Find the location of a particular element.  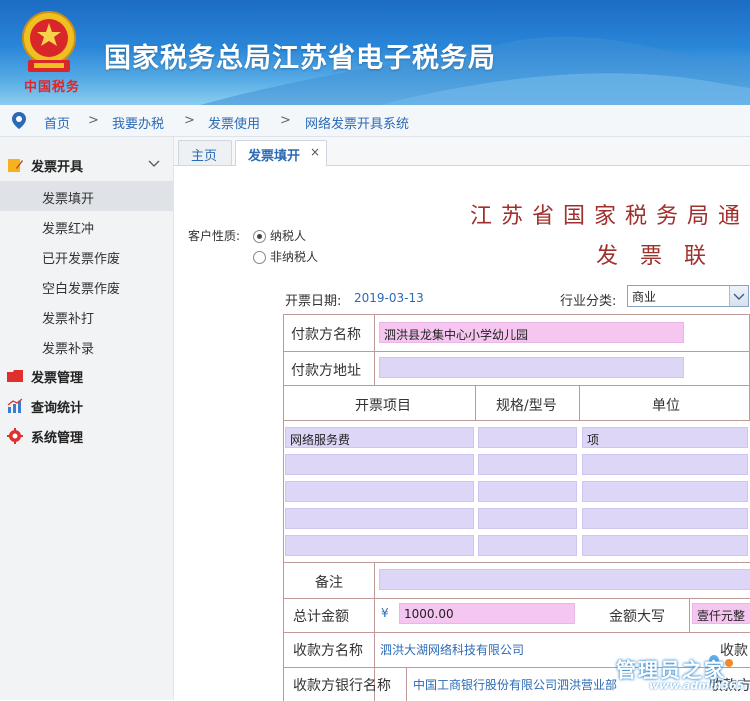

breadcrumb-home: 首页 is located at coordinates (57, 122).